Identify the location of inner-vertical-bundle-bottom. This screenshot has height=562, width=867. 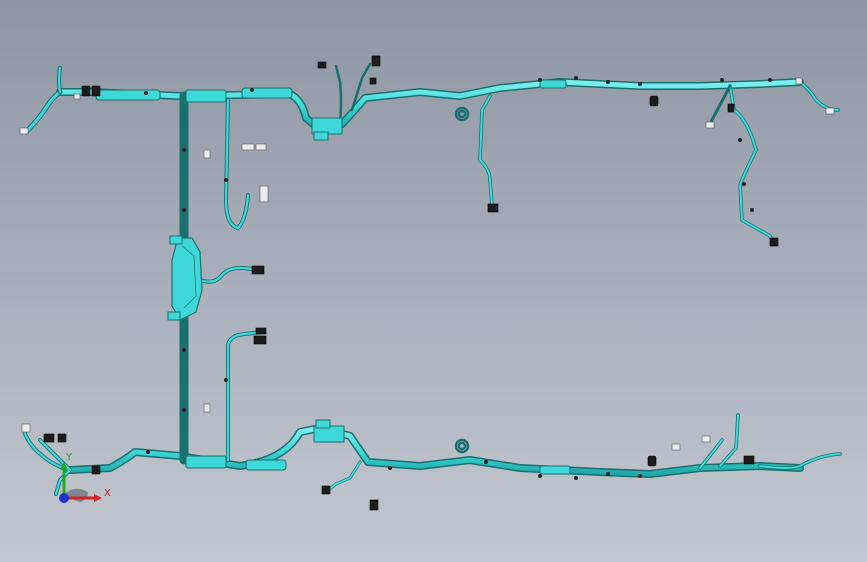
(245, 396).